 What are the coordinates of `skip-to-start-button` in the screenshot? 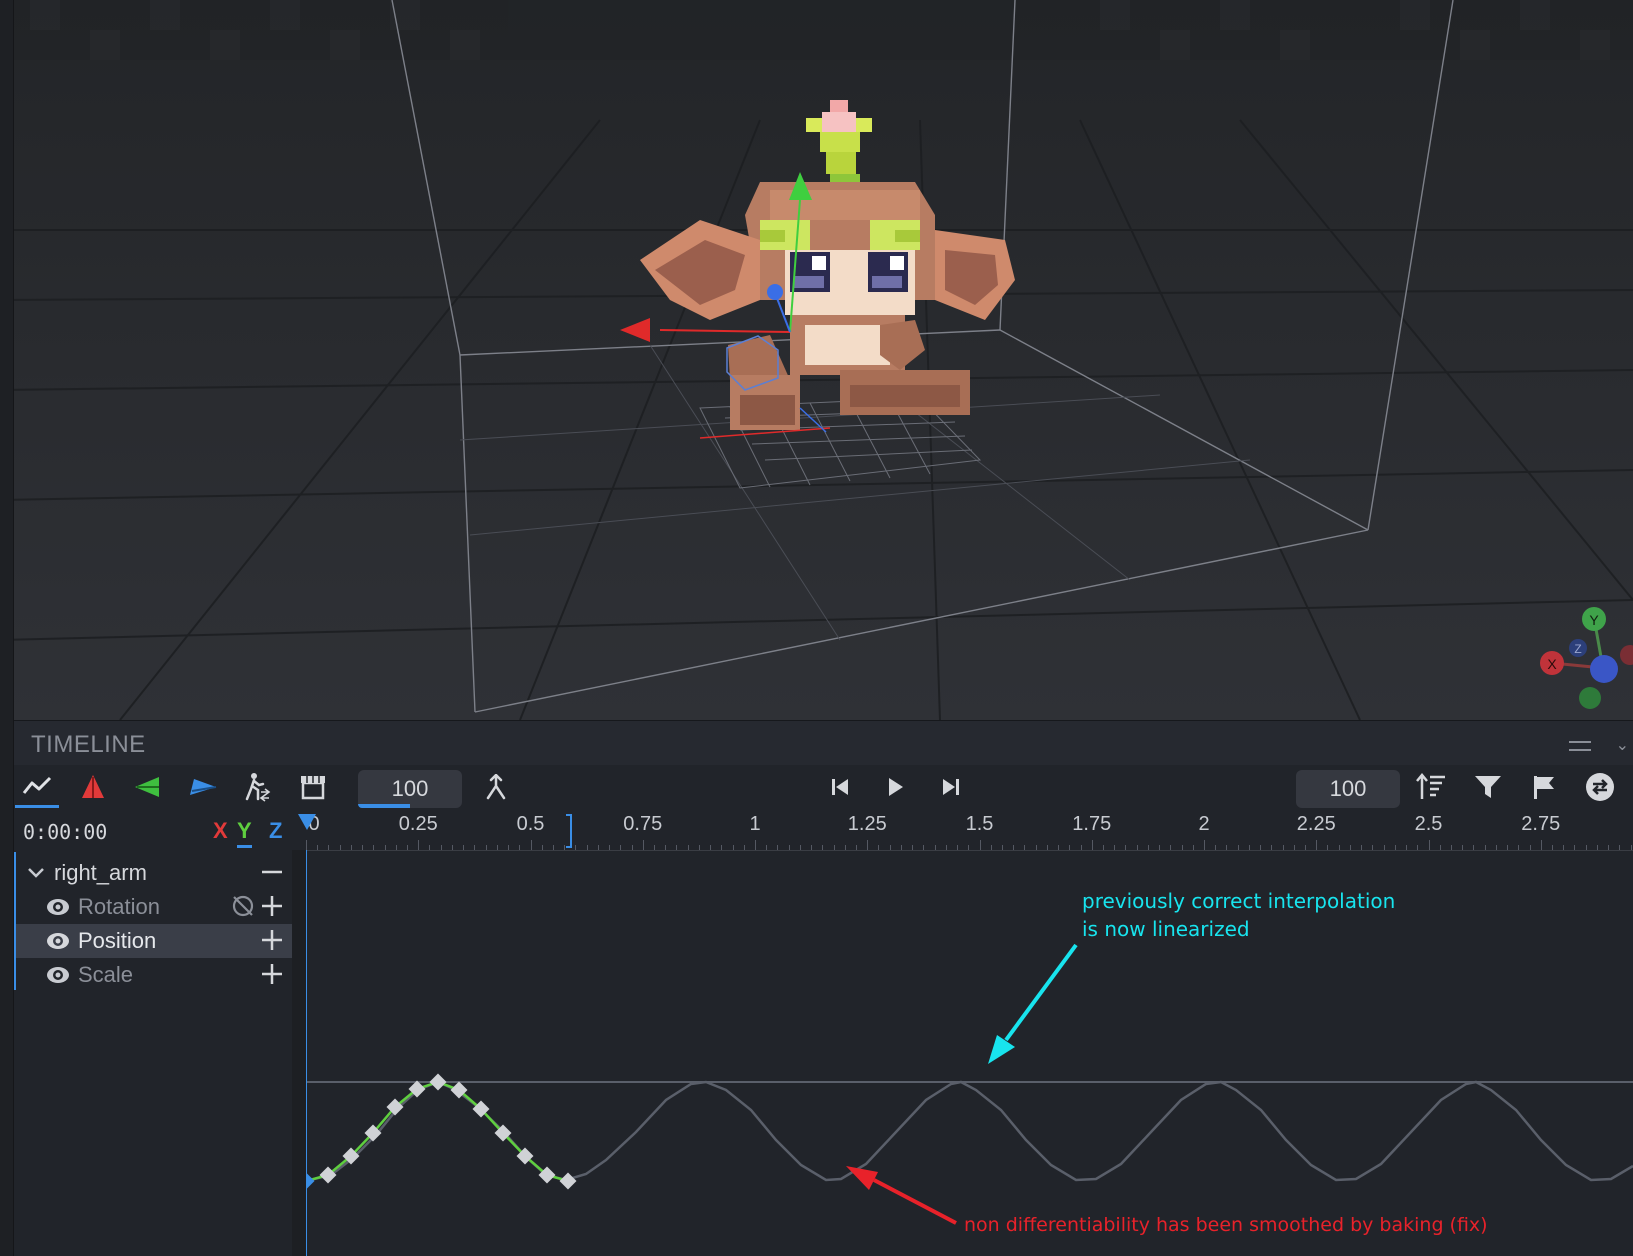 It's located at (840, 787).